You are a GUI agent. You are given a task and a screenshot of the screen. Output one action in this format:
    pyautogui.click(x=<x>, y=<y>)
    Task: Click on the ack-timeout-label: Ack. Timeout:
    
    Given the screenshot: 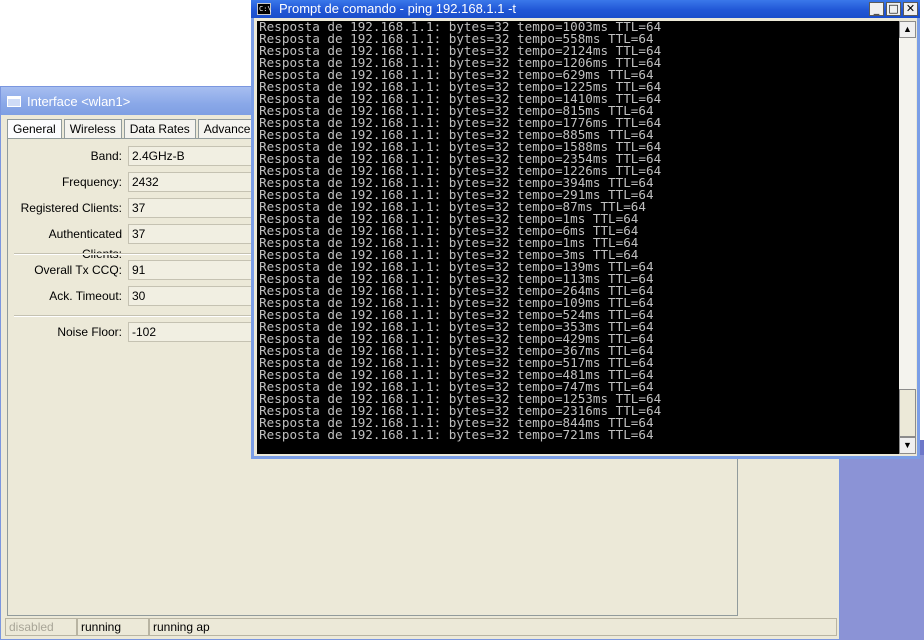 What is the action you would take?
    pyautogui.click(x=85, y=296)
    